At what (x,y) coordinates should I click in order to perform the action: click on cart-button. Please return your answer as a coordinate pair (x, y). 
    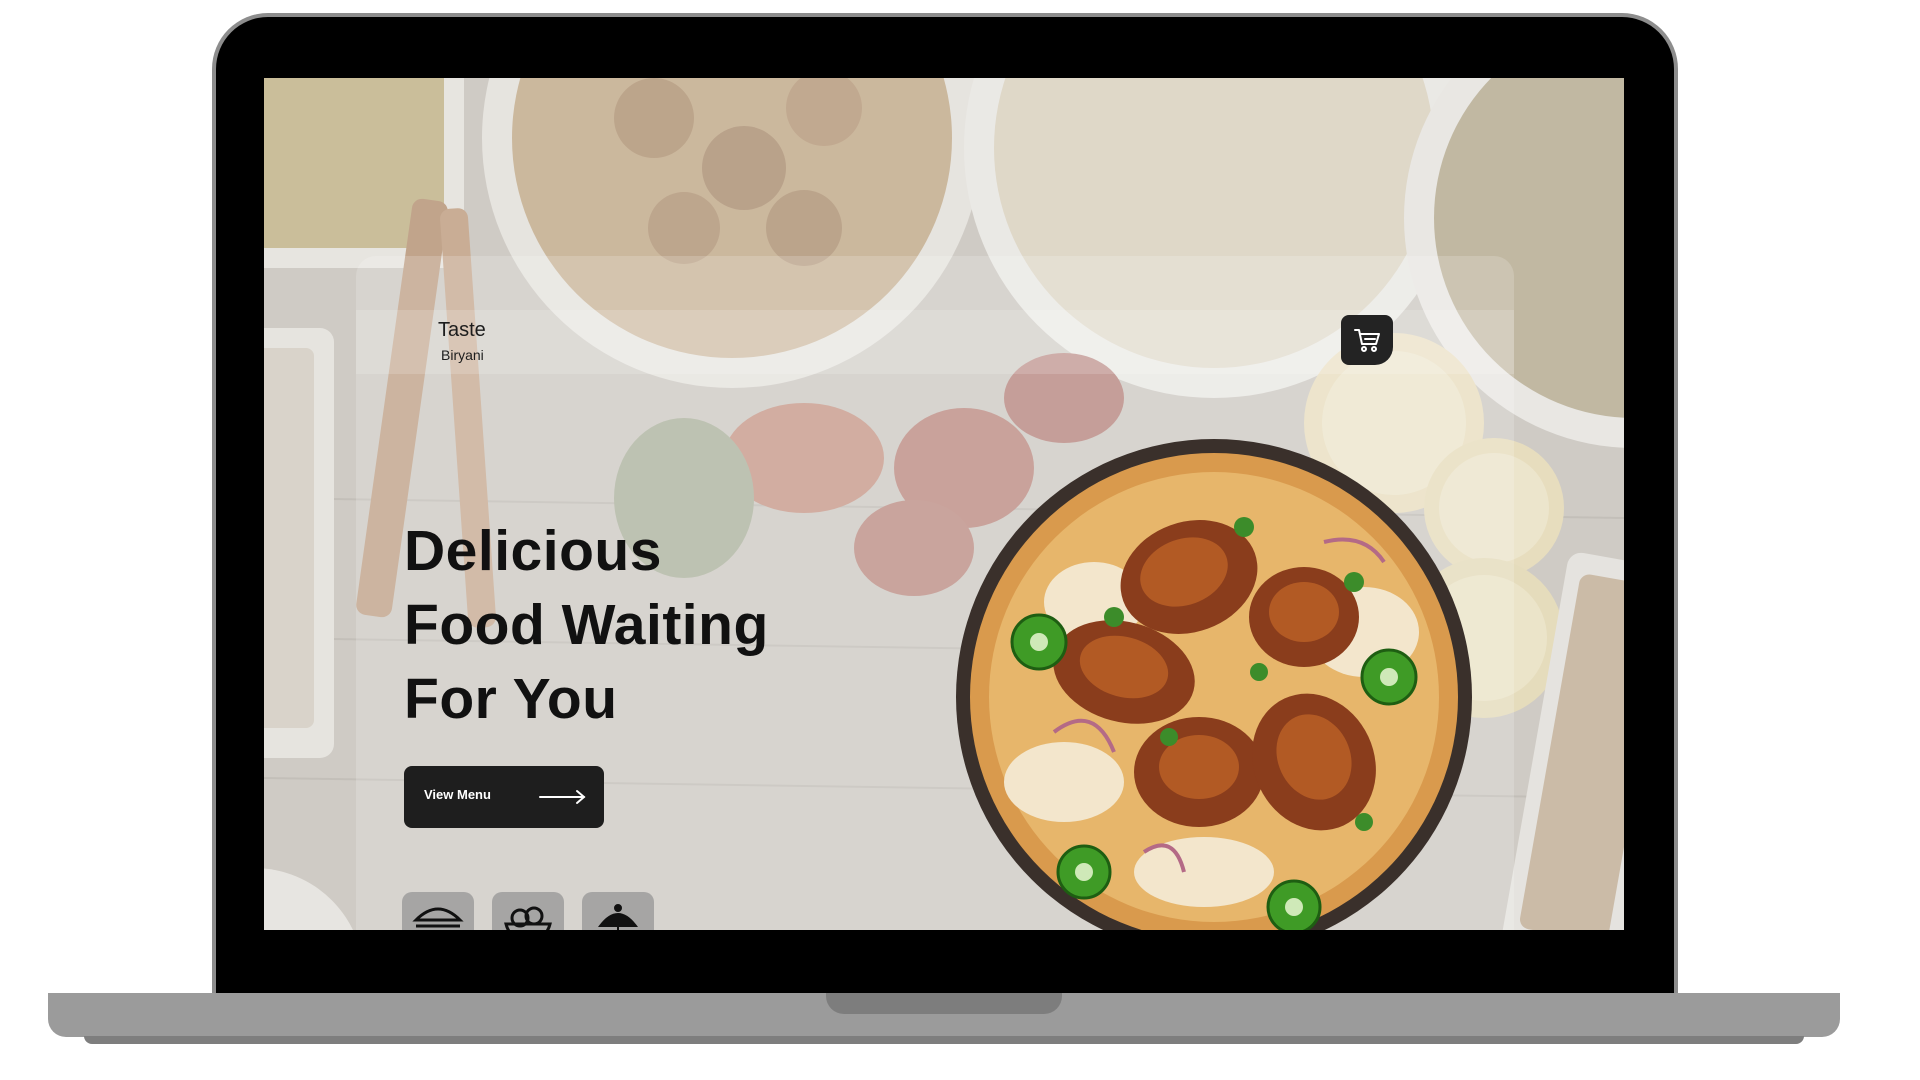
    Looking at the image, I should click on (1367, 340).